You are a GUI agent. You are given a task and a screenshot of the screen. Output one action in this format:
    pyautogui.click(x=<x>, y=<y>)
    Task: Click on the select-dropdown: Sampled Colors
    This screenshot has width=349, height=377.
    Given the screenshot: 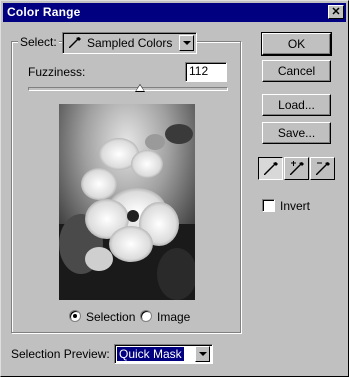 What is the action you would take?
    pyautogui.click(x=129, y=43)
    